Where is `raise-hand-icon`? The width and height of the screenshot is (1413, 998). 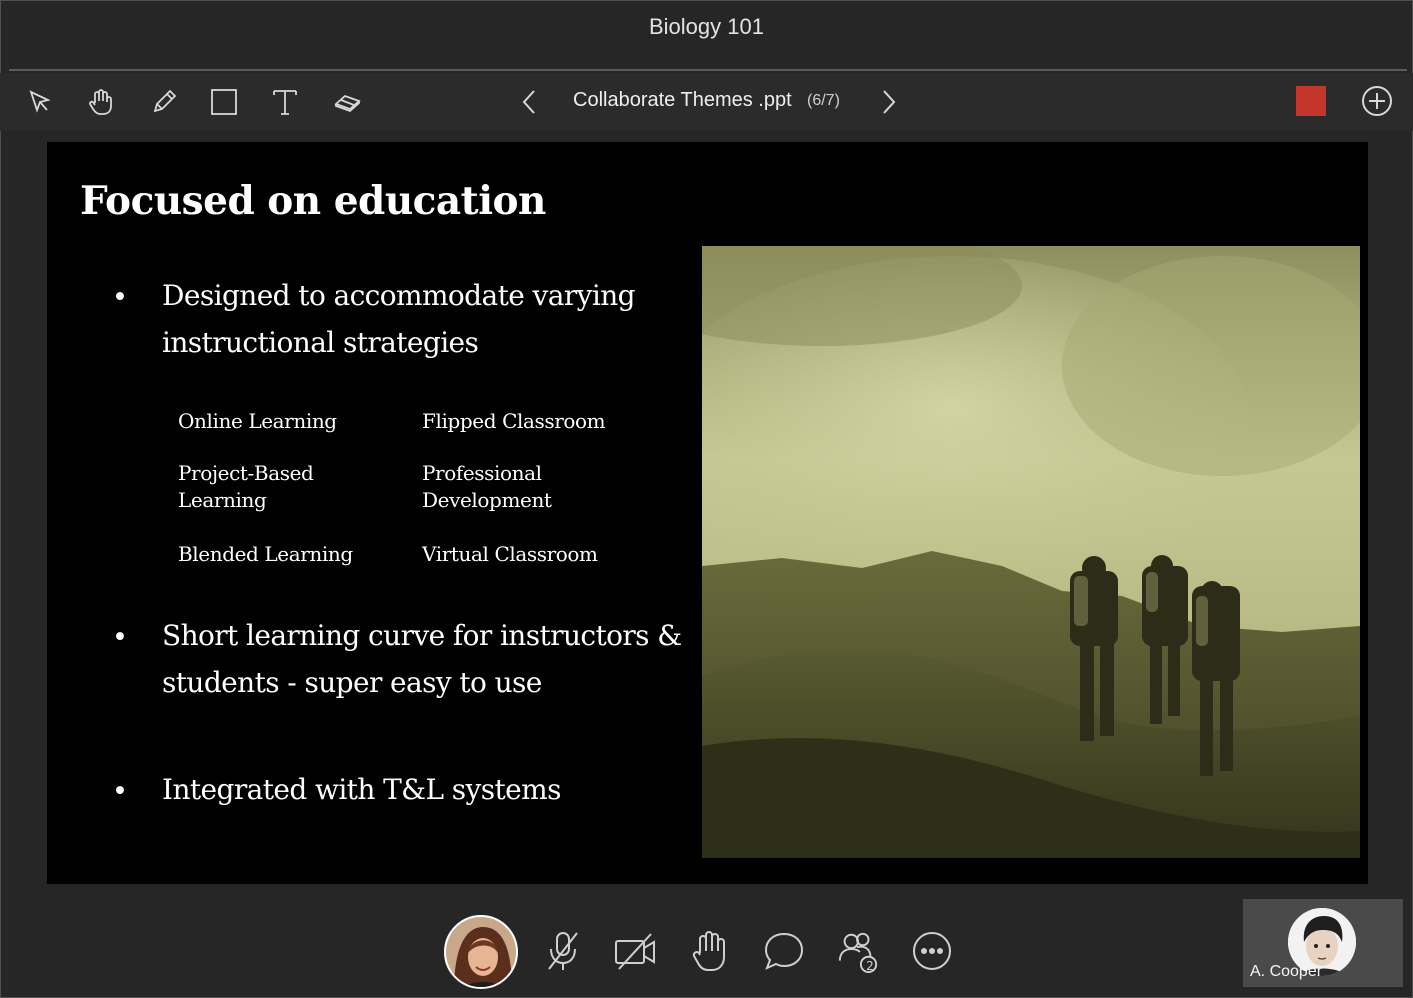 raise-hand-icon is located at coordinates (710, 951).